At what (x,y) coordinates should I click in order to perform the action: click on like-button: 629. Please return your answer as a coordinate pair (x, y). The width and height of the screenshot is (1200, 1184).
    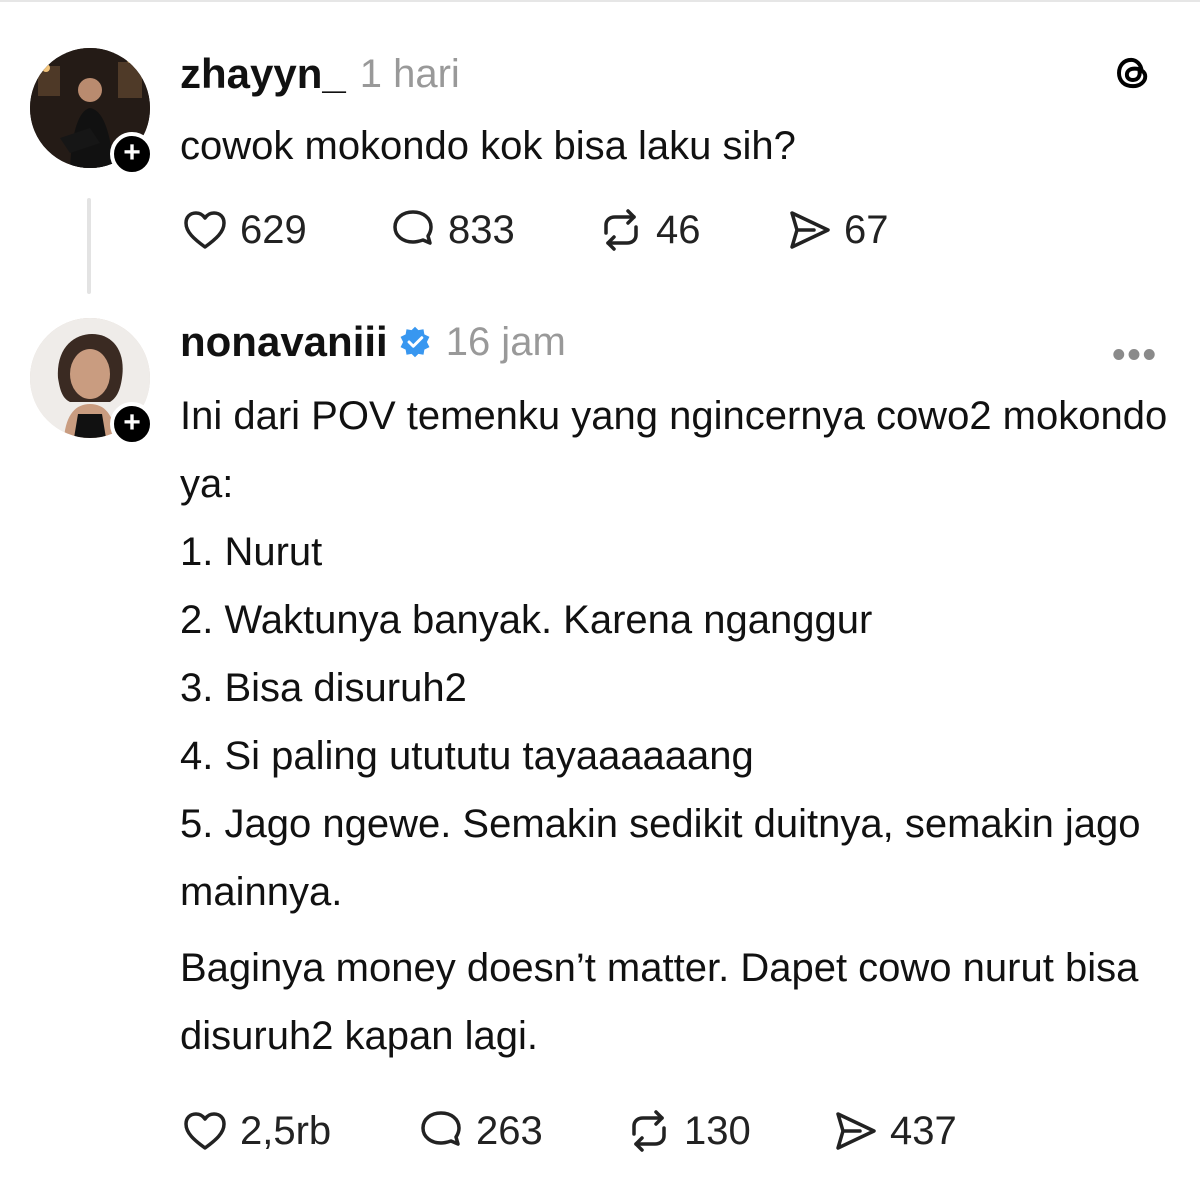
    Looking at the image, I should click on (284, 230).